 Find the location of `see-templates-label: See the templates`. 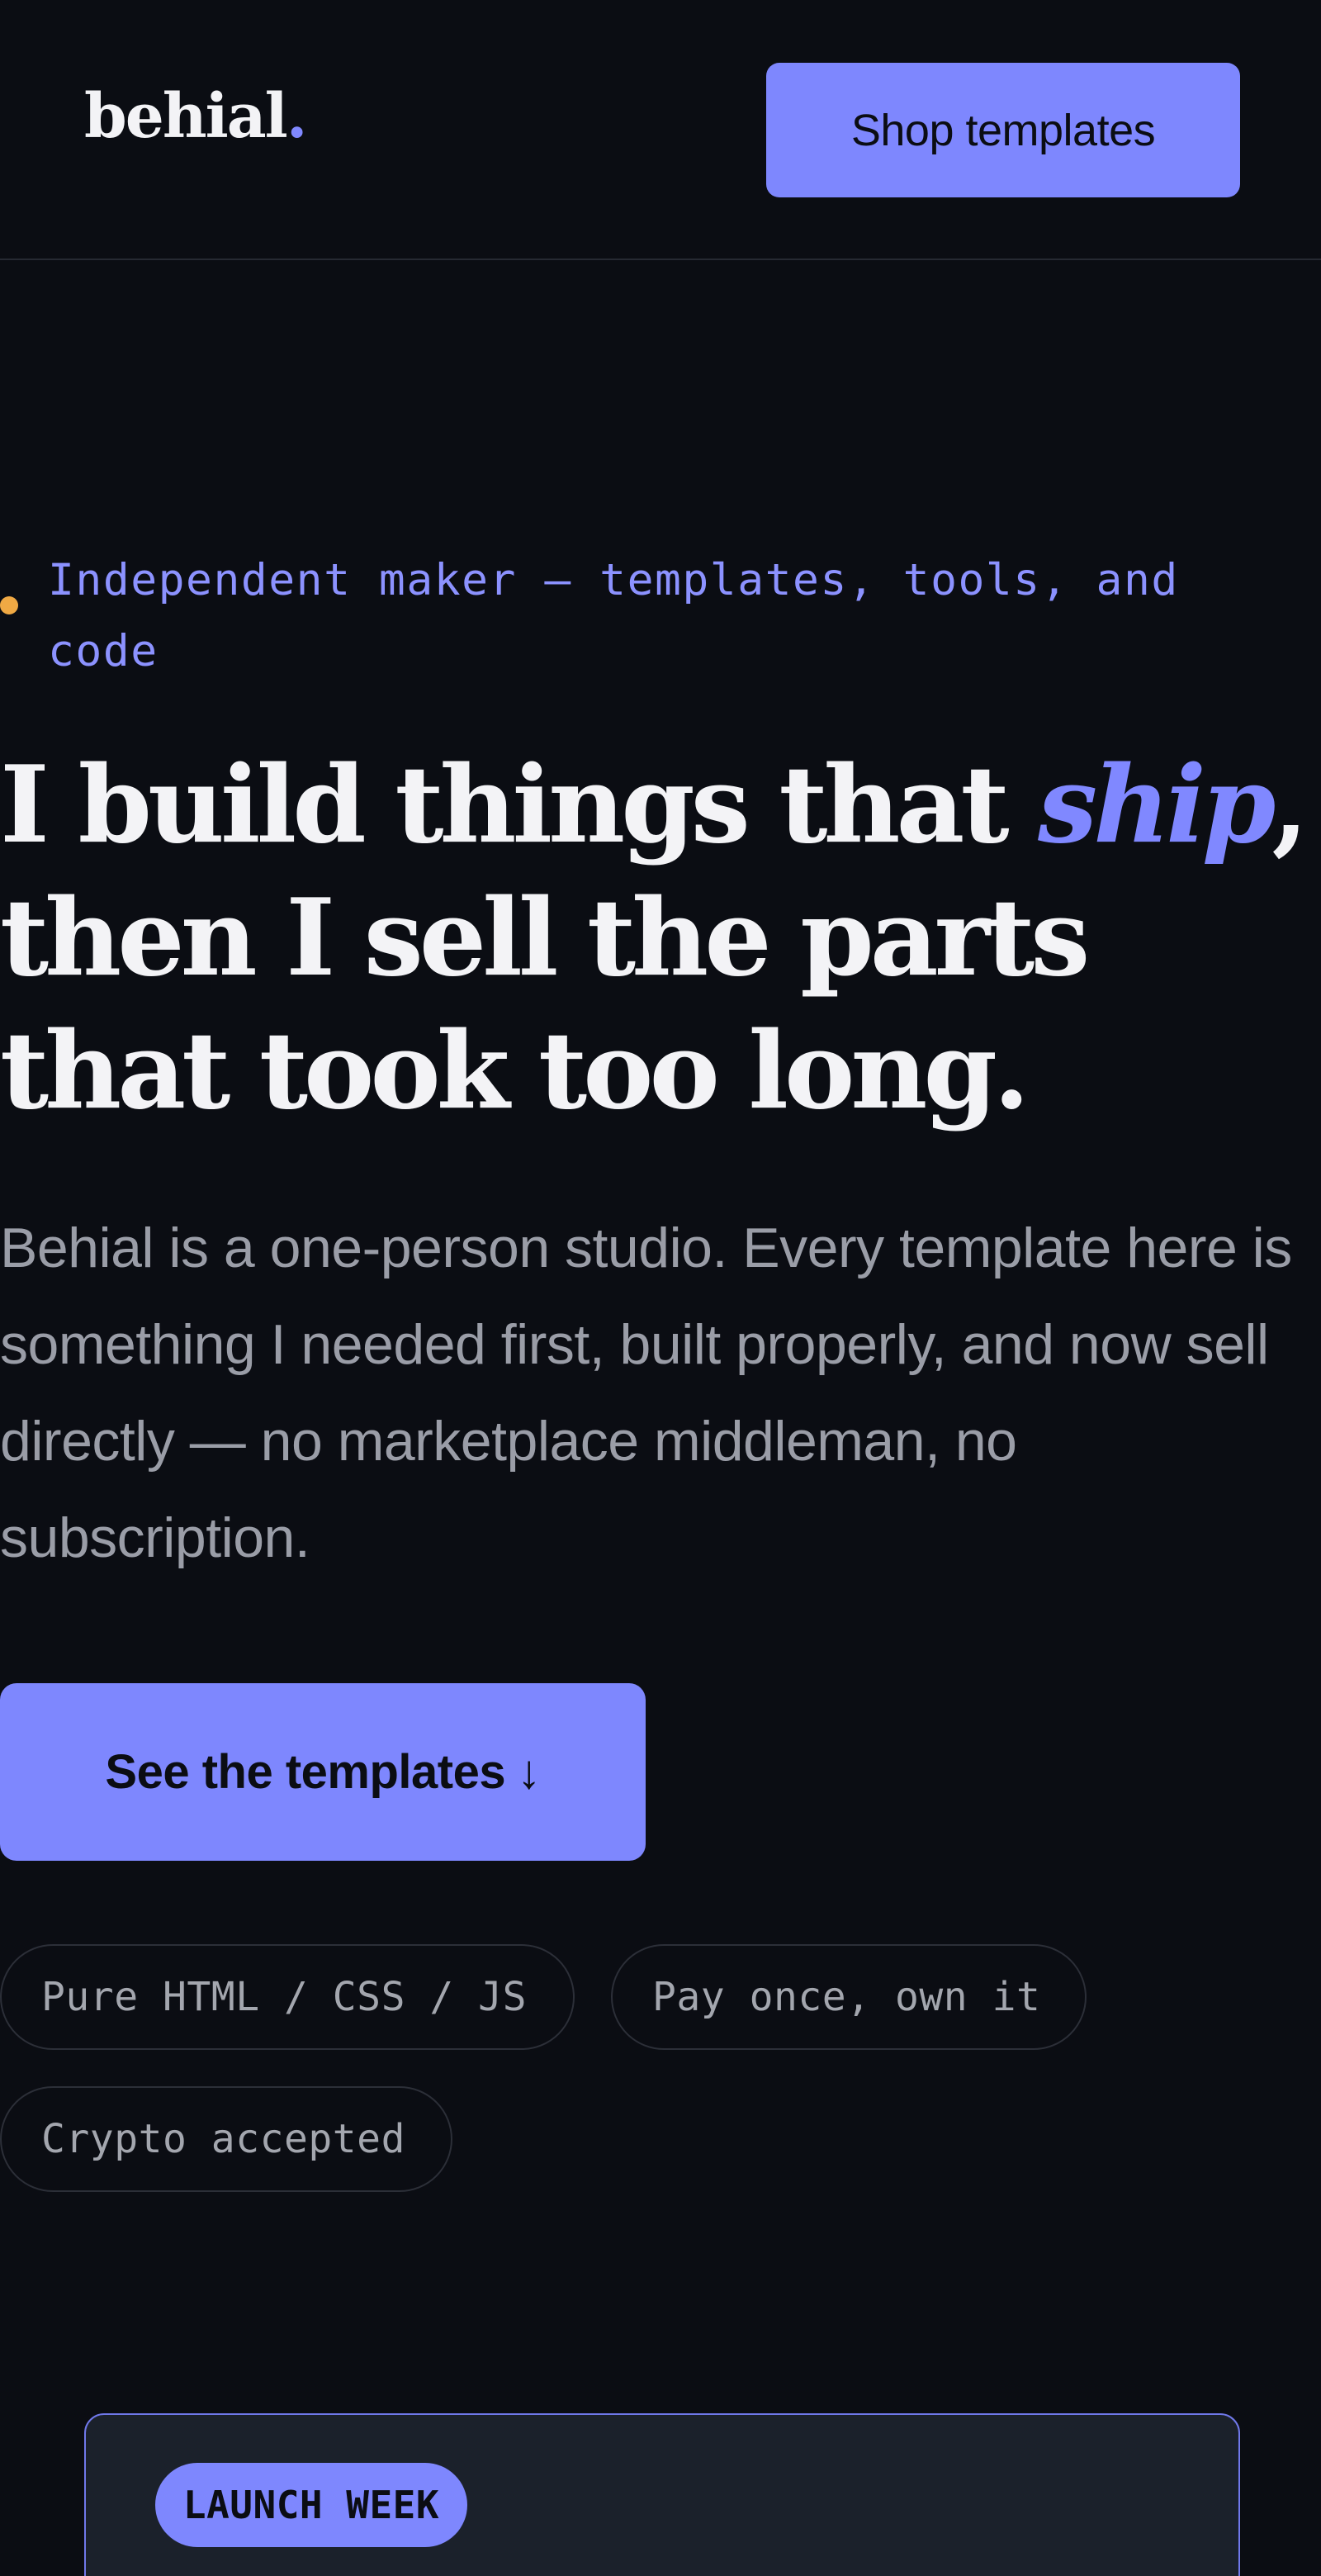

see-templates-label: See the templates is located at coordinates (305, 1772).